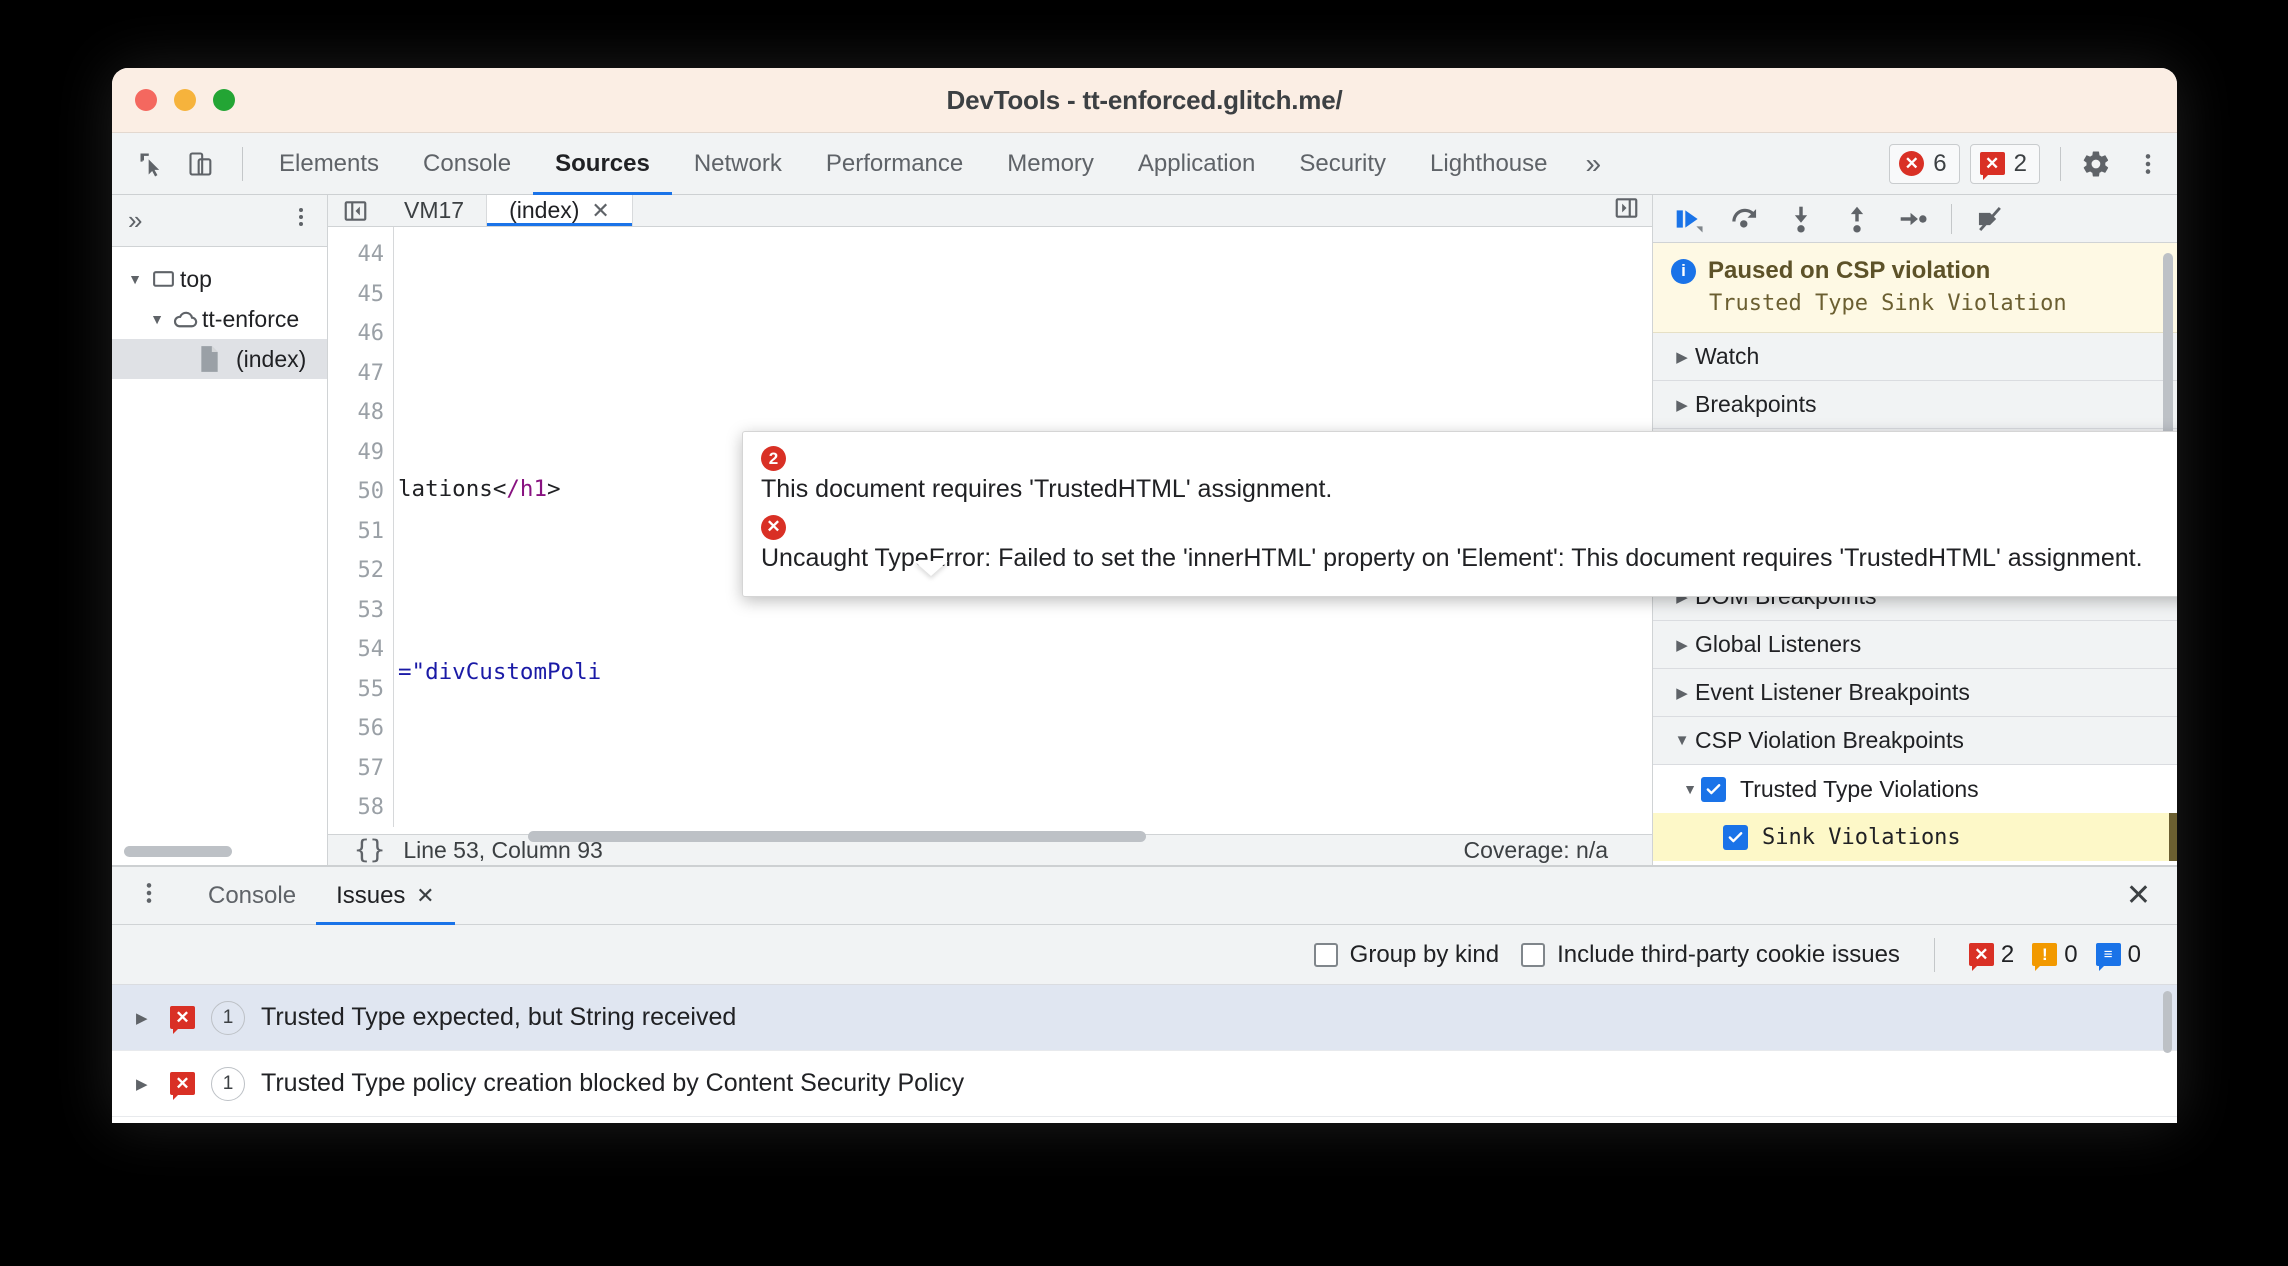 The width and height of the screenshot is (2288, 1266). Describe the element at coordinates (1857, 219) in the screenshot. I see `step-out-icon` at that location.